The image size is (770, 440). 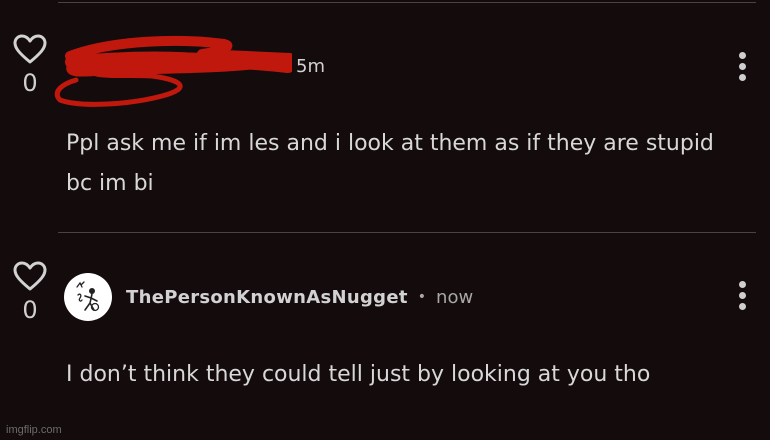 I want to click on doodle-figure-avatar-icon, so click(x=88, y=296).